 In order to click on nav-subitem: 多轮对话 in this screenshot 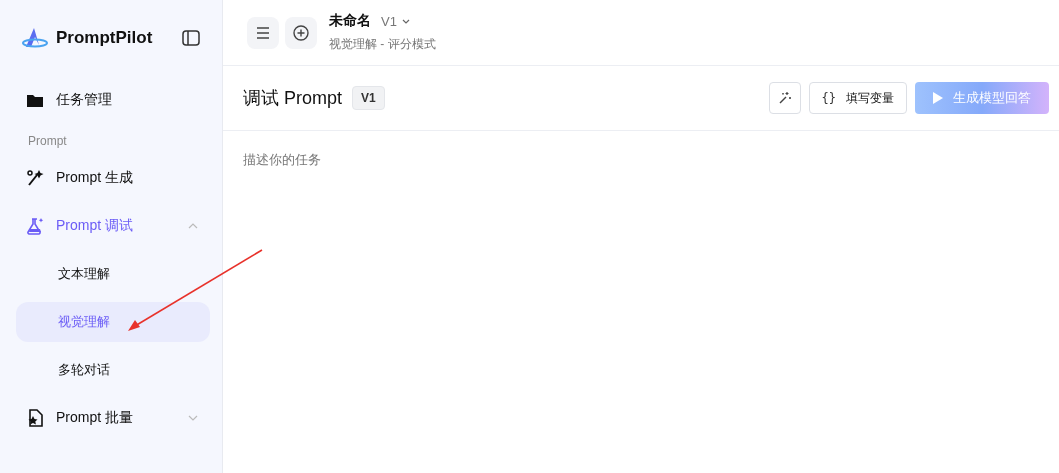, I will do `click(113, 370)`.